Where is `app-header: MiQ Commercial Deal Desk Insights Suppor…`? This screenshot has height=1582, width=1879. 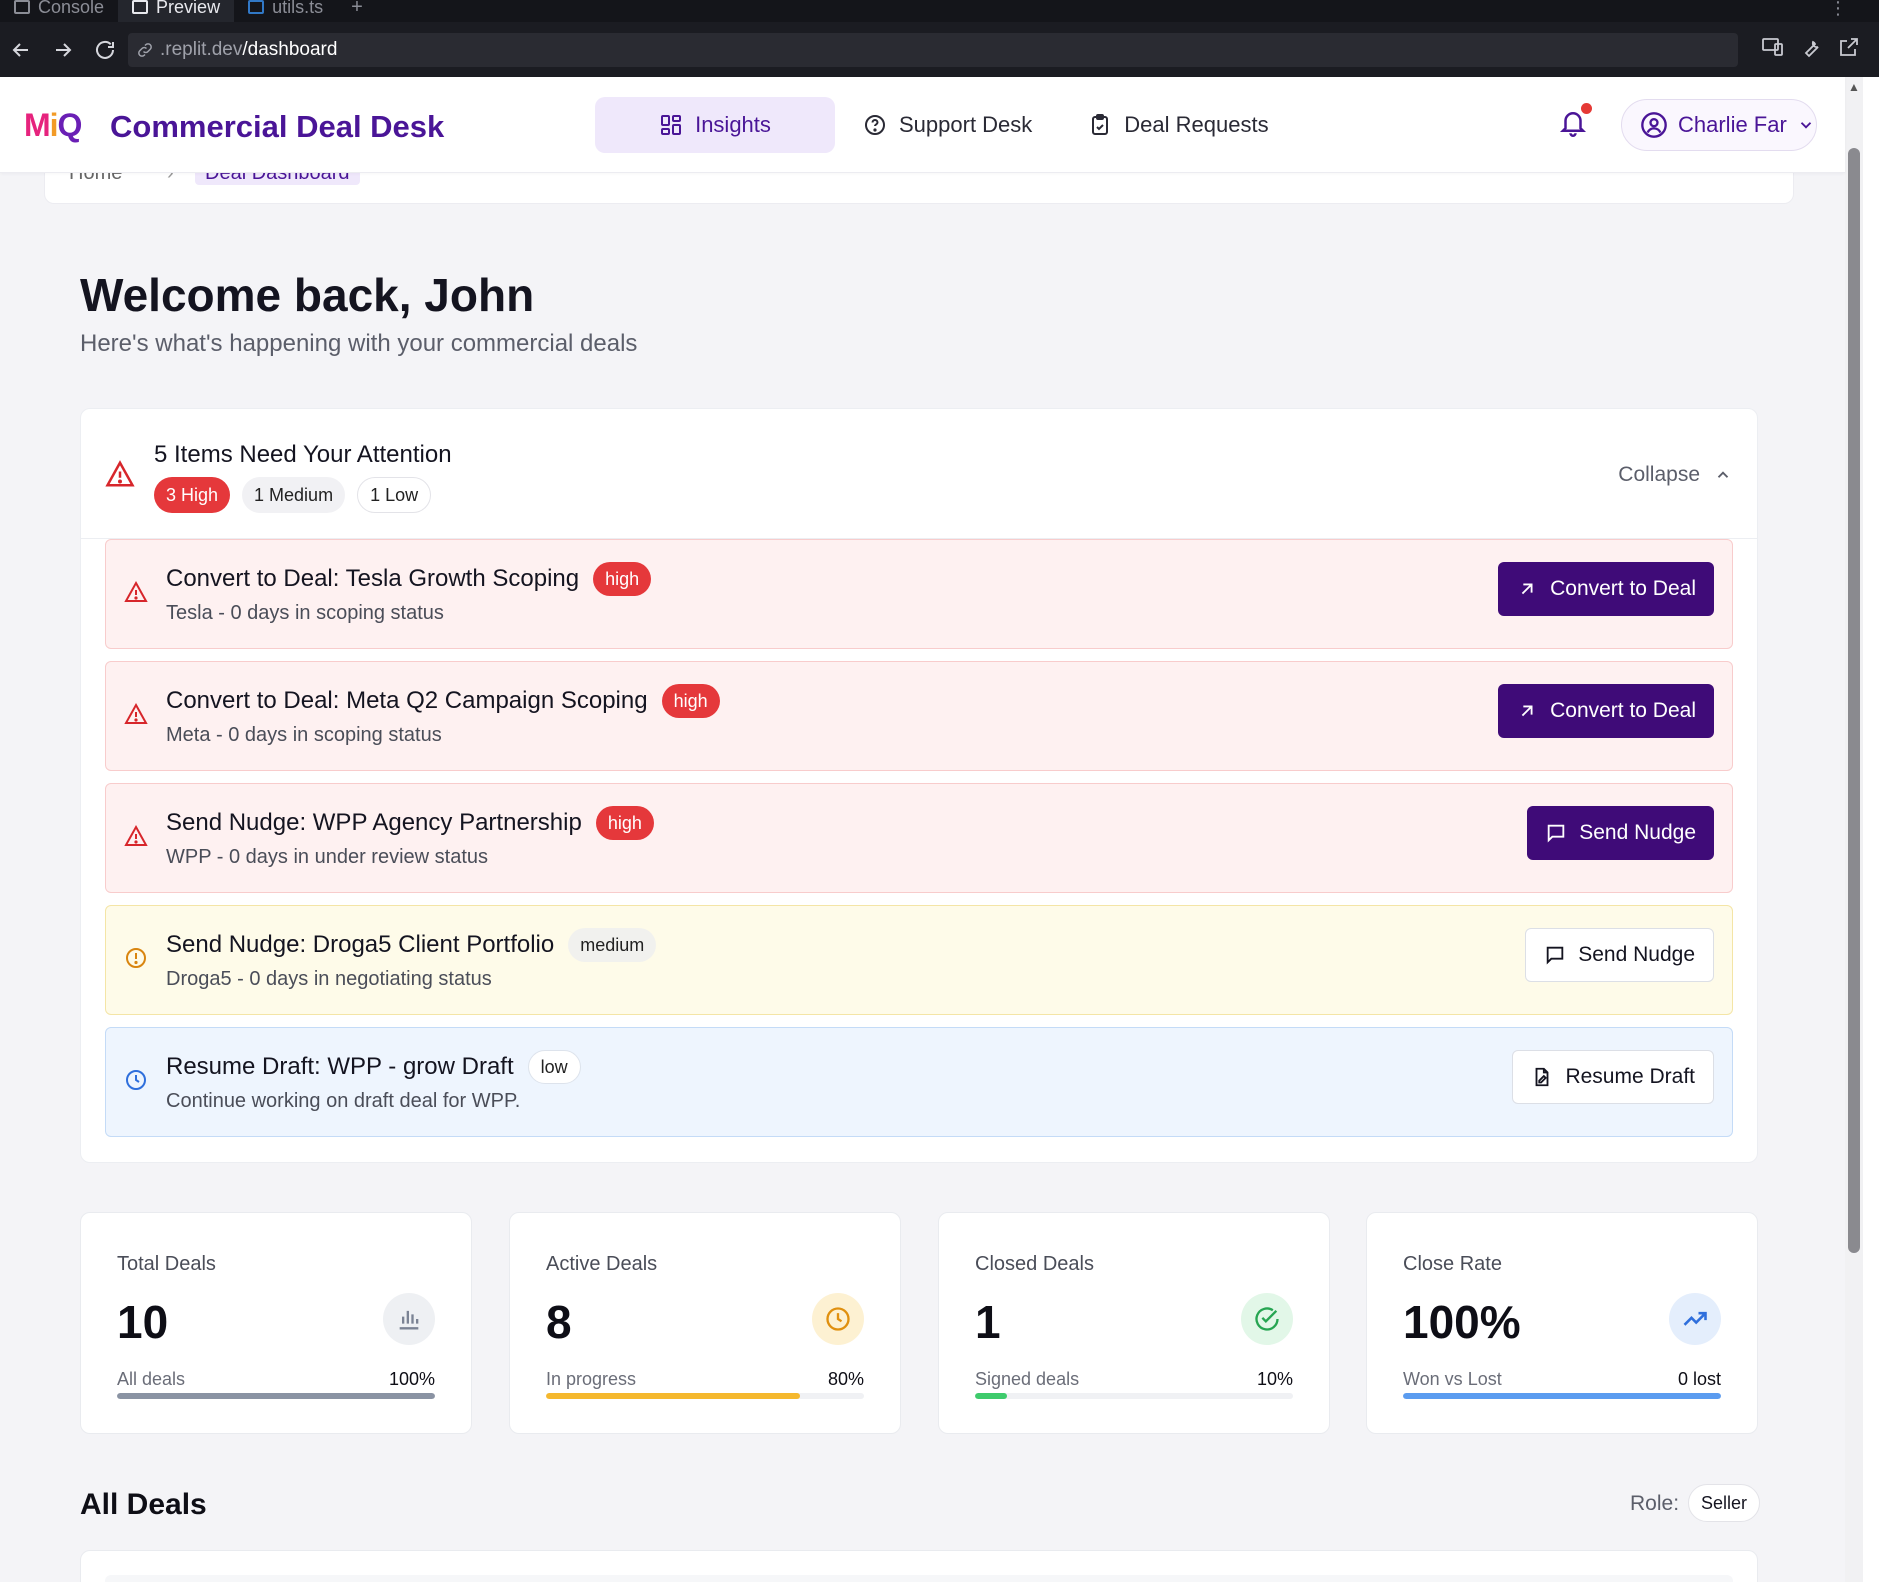
app-header: MiQ Commercial Deal Desk Insights Suppor… is located at coordinates (922, 125).